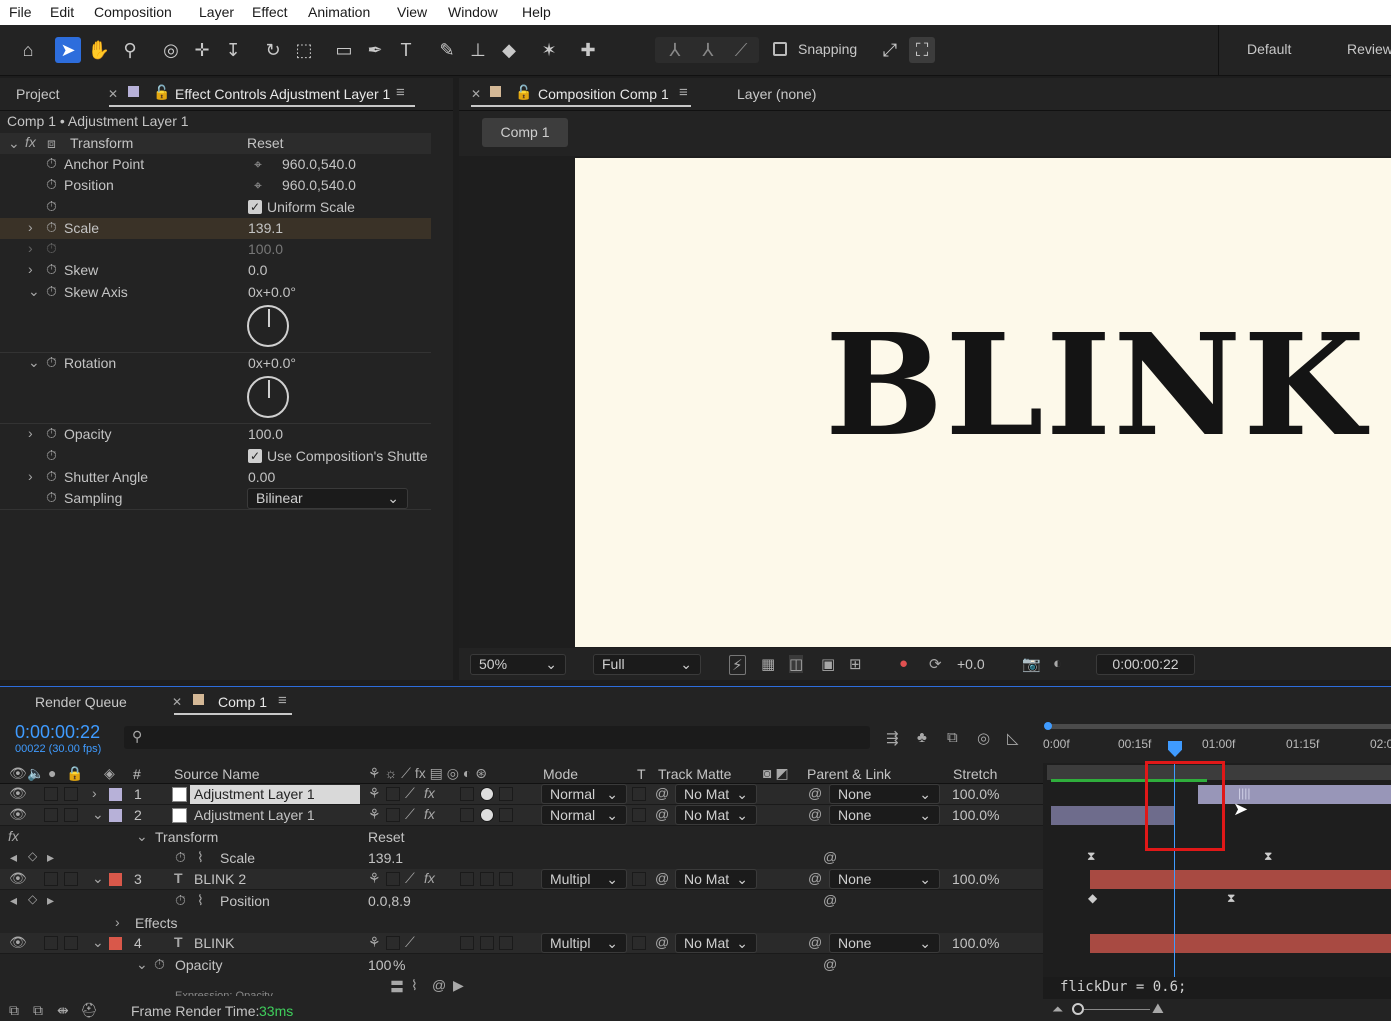 The image size is (1391, 1021). What do you see at coordinates (217, 774) in the screenshot?
I see `source-name-header: Source Name` at bounding box center [217, 774].